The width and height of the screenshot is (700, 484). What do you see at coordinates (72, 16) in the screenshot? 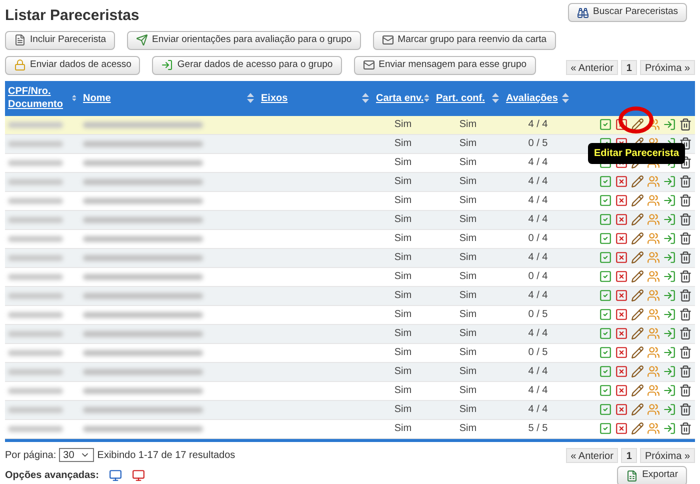
I see `page-title: Listar Pareceristas` at bounding box center [72, 16].